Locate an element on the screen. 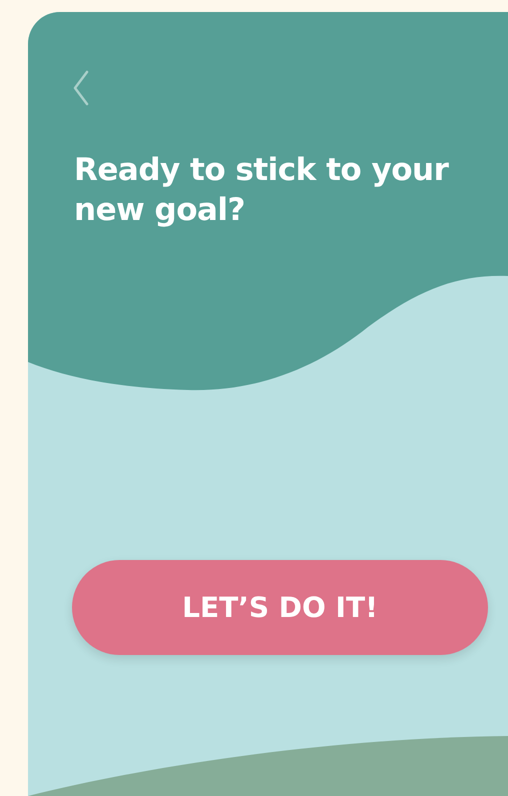 The image size is (508, 796). chevron-left-icon is located at coordinates (81, 88).